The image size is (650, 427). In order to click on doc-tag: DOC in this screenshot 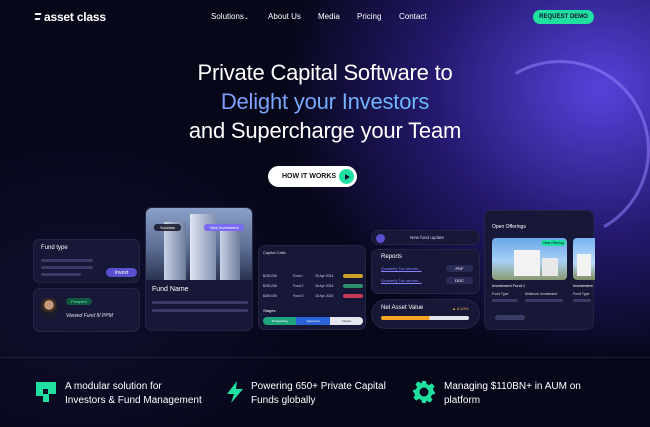, I will do `click(459, 280)`.